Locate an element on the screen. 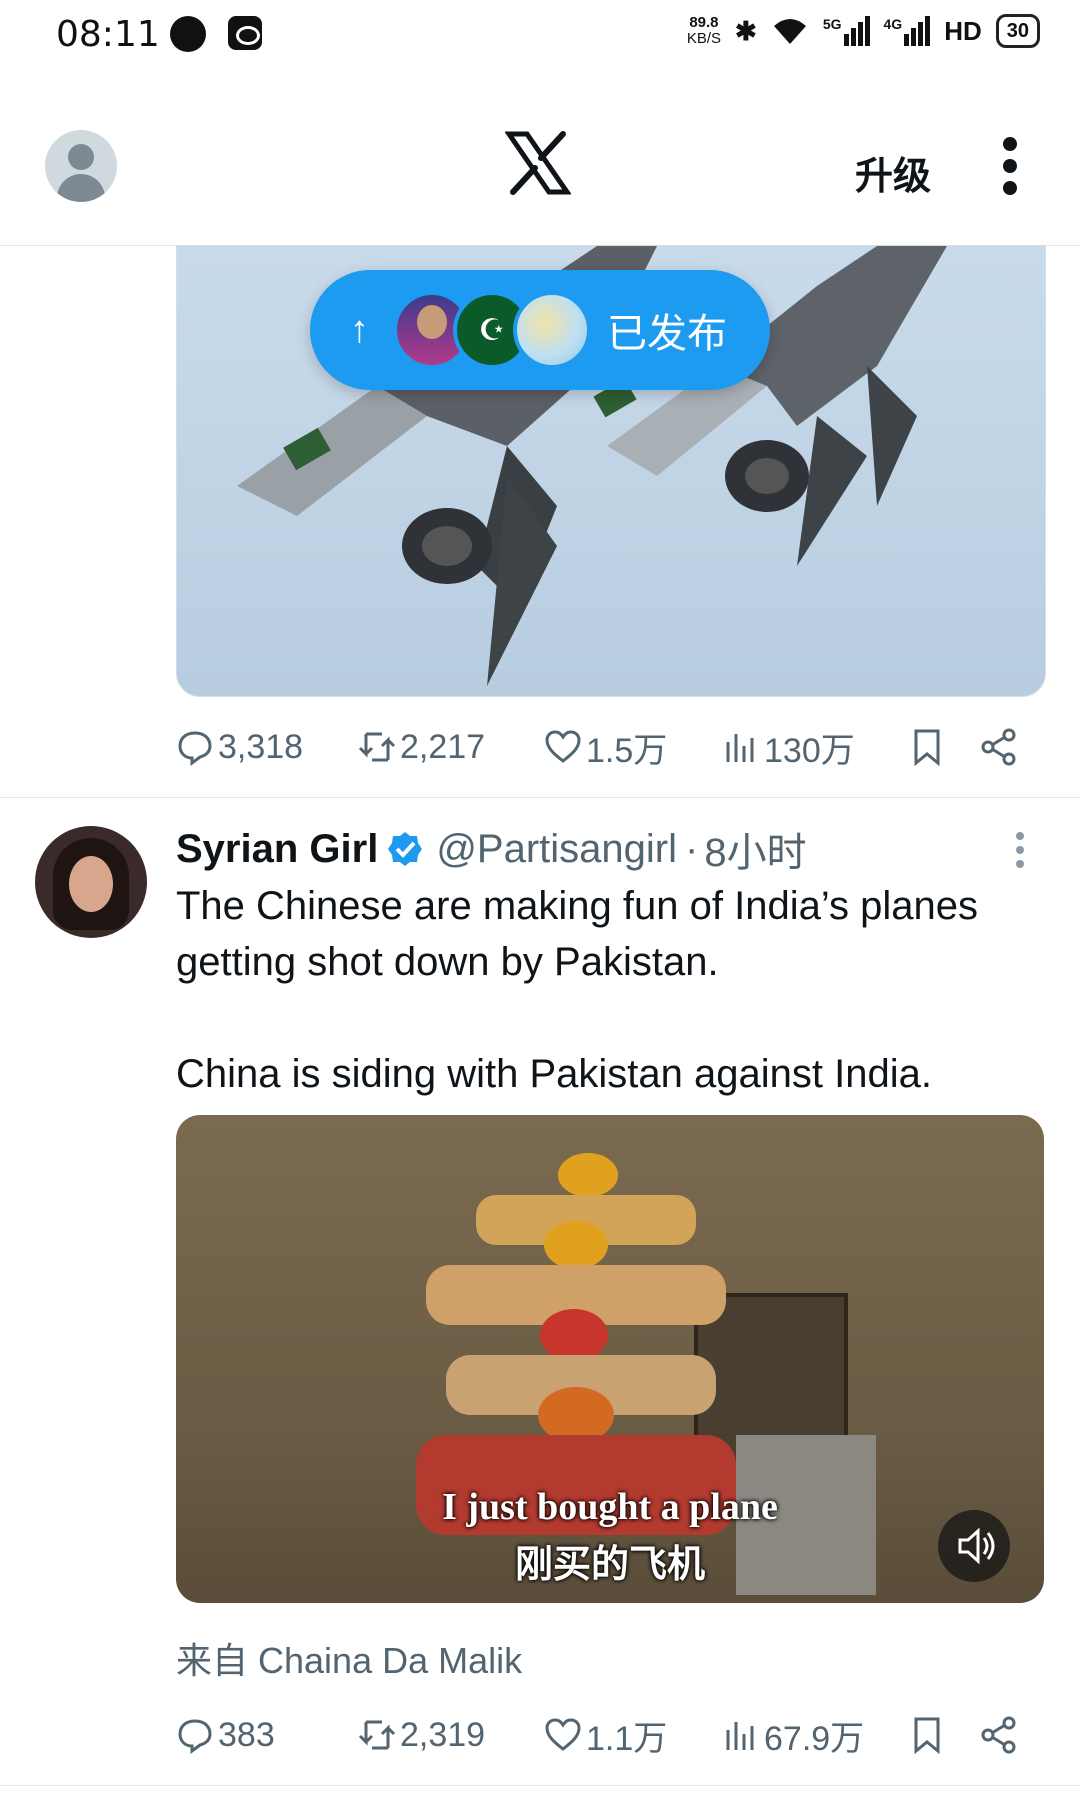  tweet-author-avatar is located at coordinates (91, 882).